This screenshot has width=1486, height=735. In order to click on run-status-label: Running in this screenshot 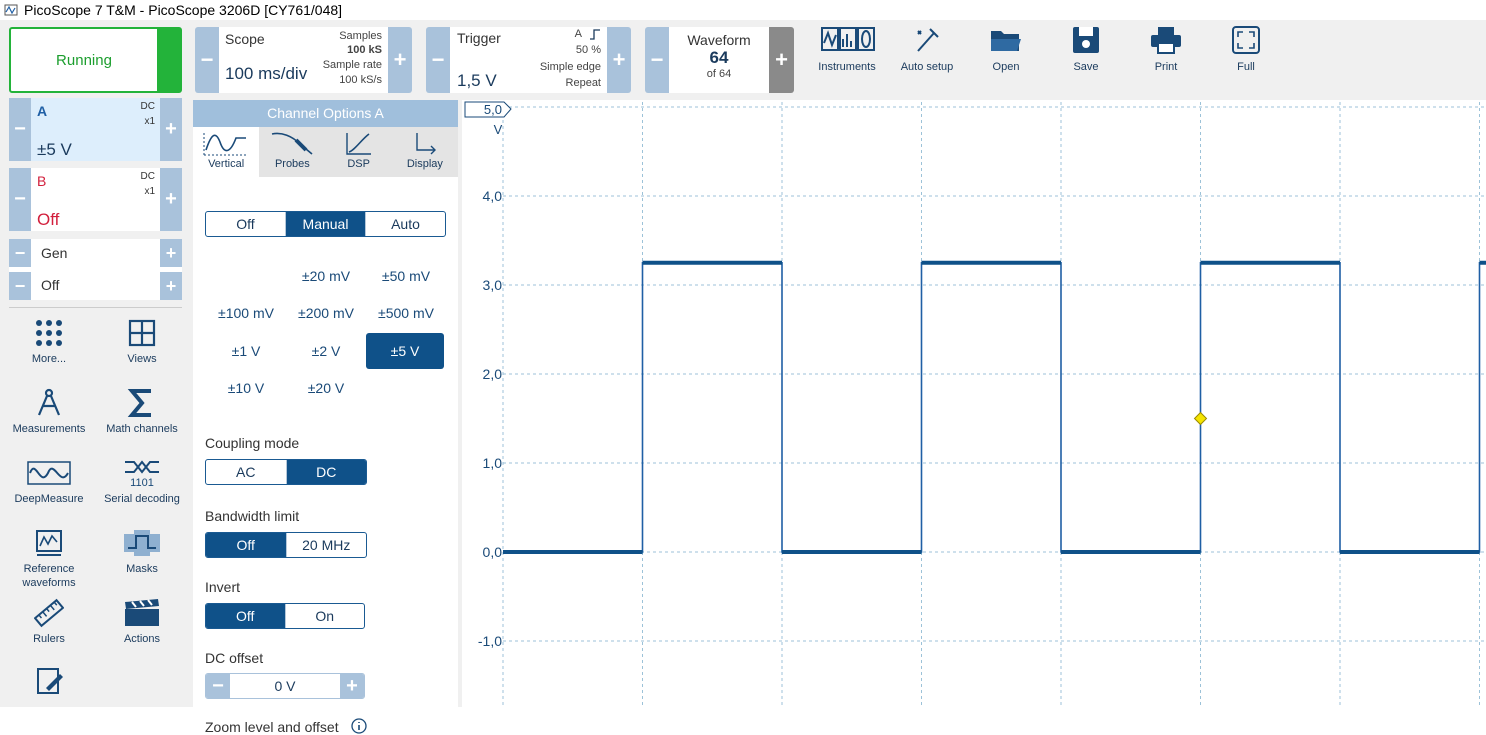, I will do `click(84, 60)`.